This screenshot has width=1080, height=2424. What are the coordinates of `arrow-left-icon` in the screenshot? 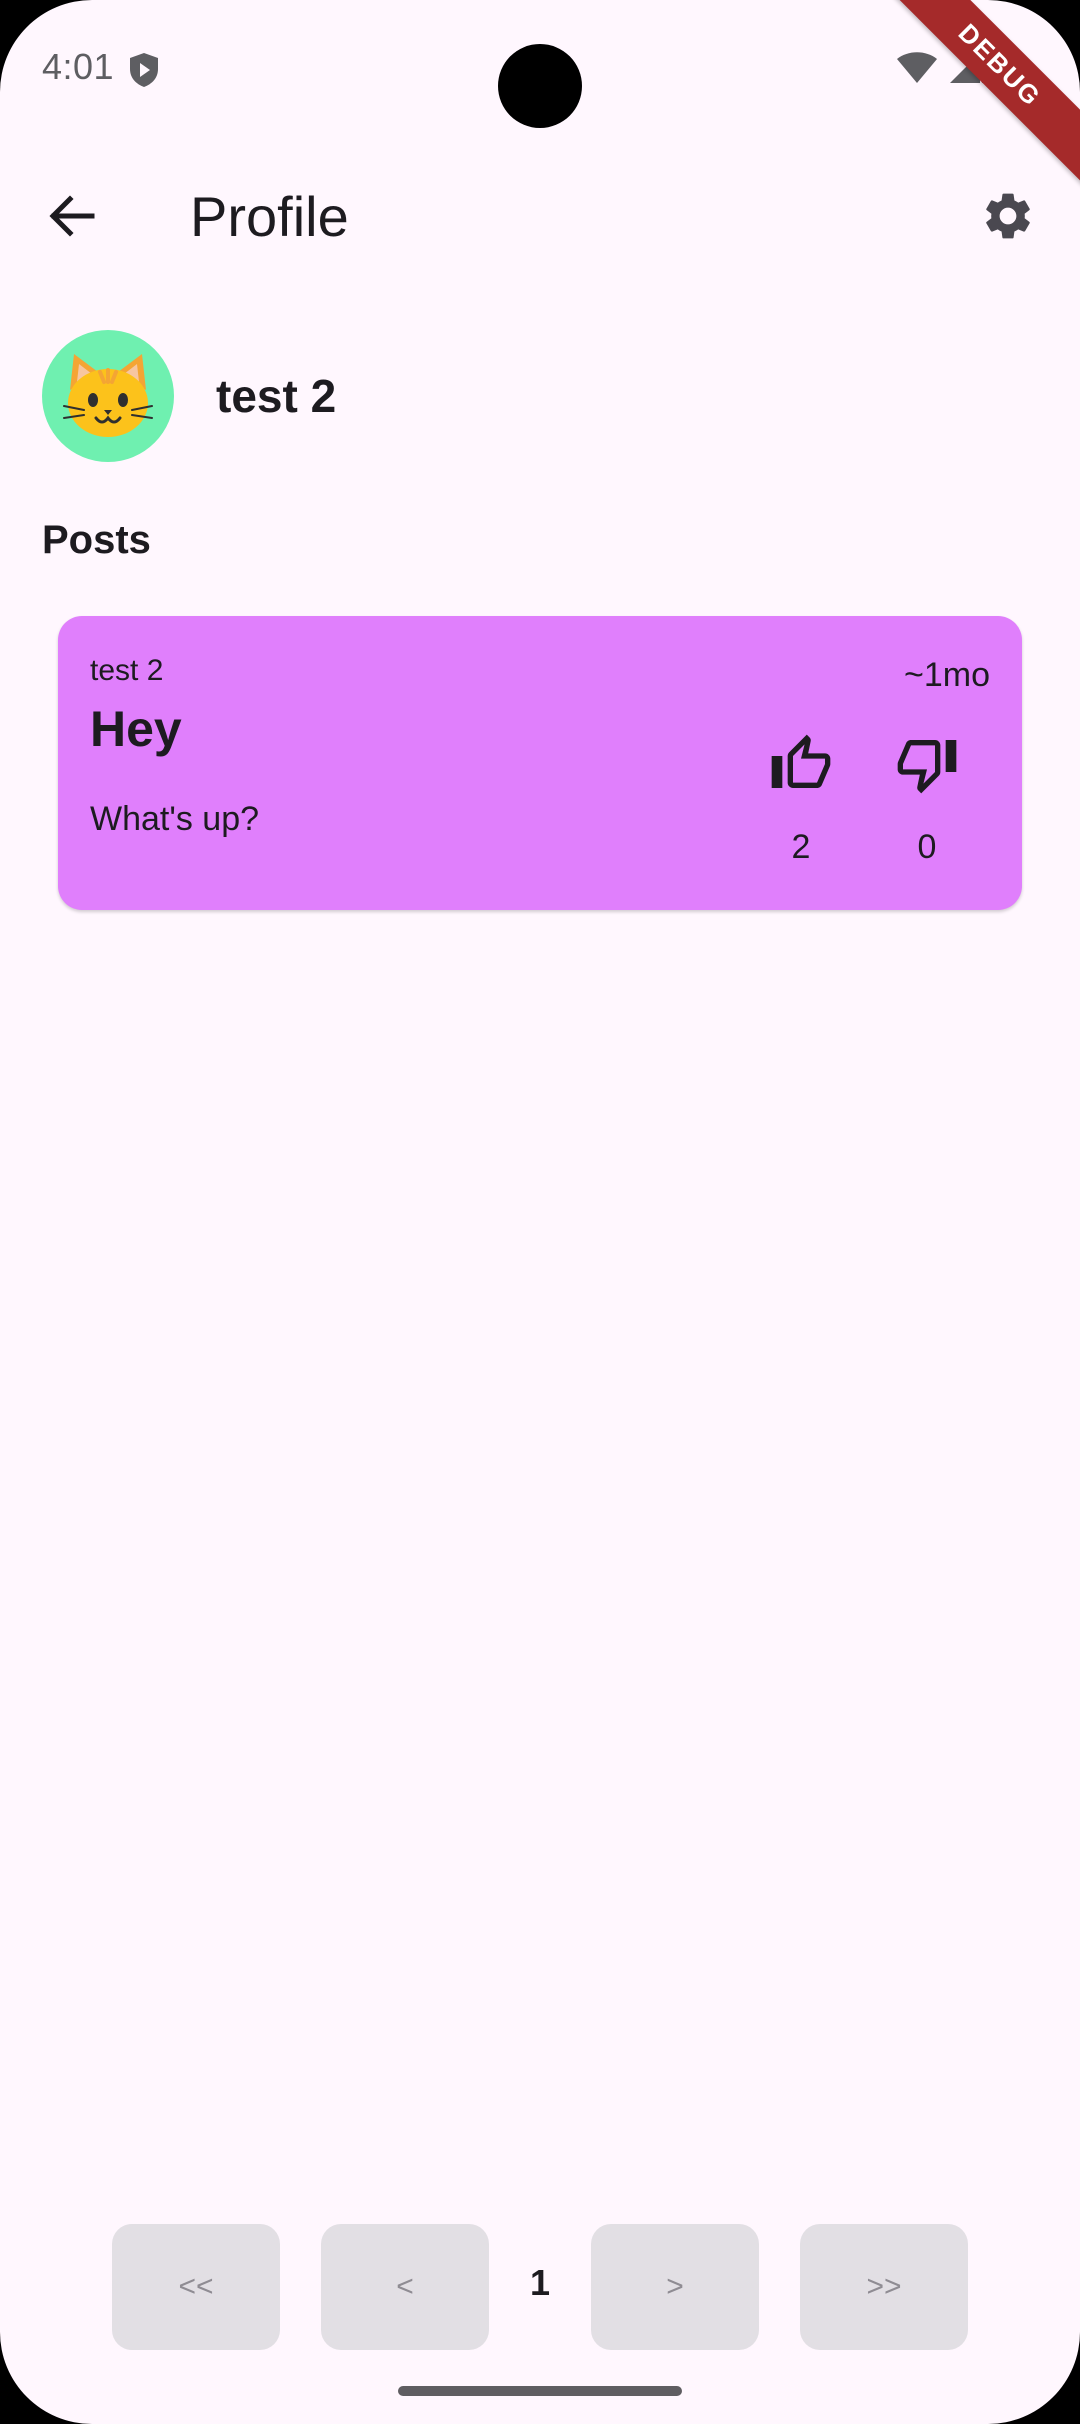 It's located at (72, 216).